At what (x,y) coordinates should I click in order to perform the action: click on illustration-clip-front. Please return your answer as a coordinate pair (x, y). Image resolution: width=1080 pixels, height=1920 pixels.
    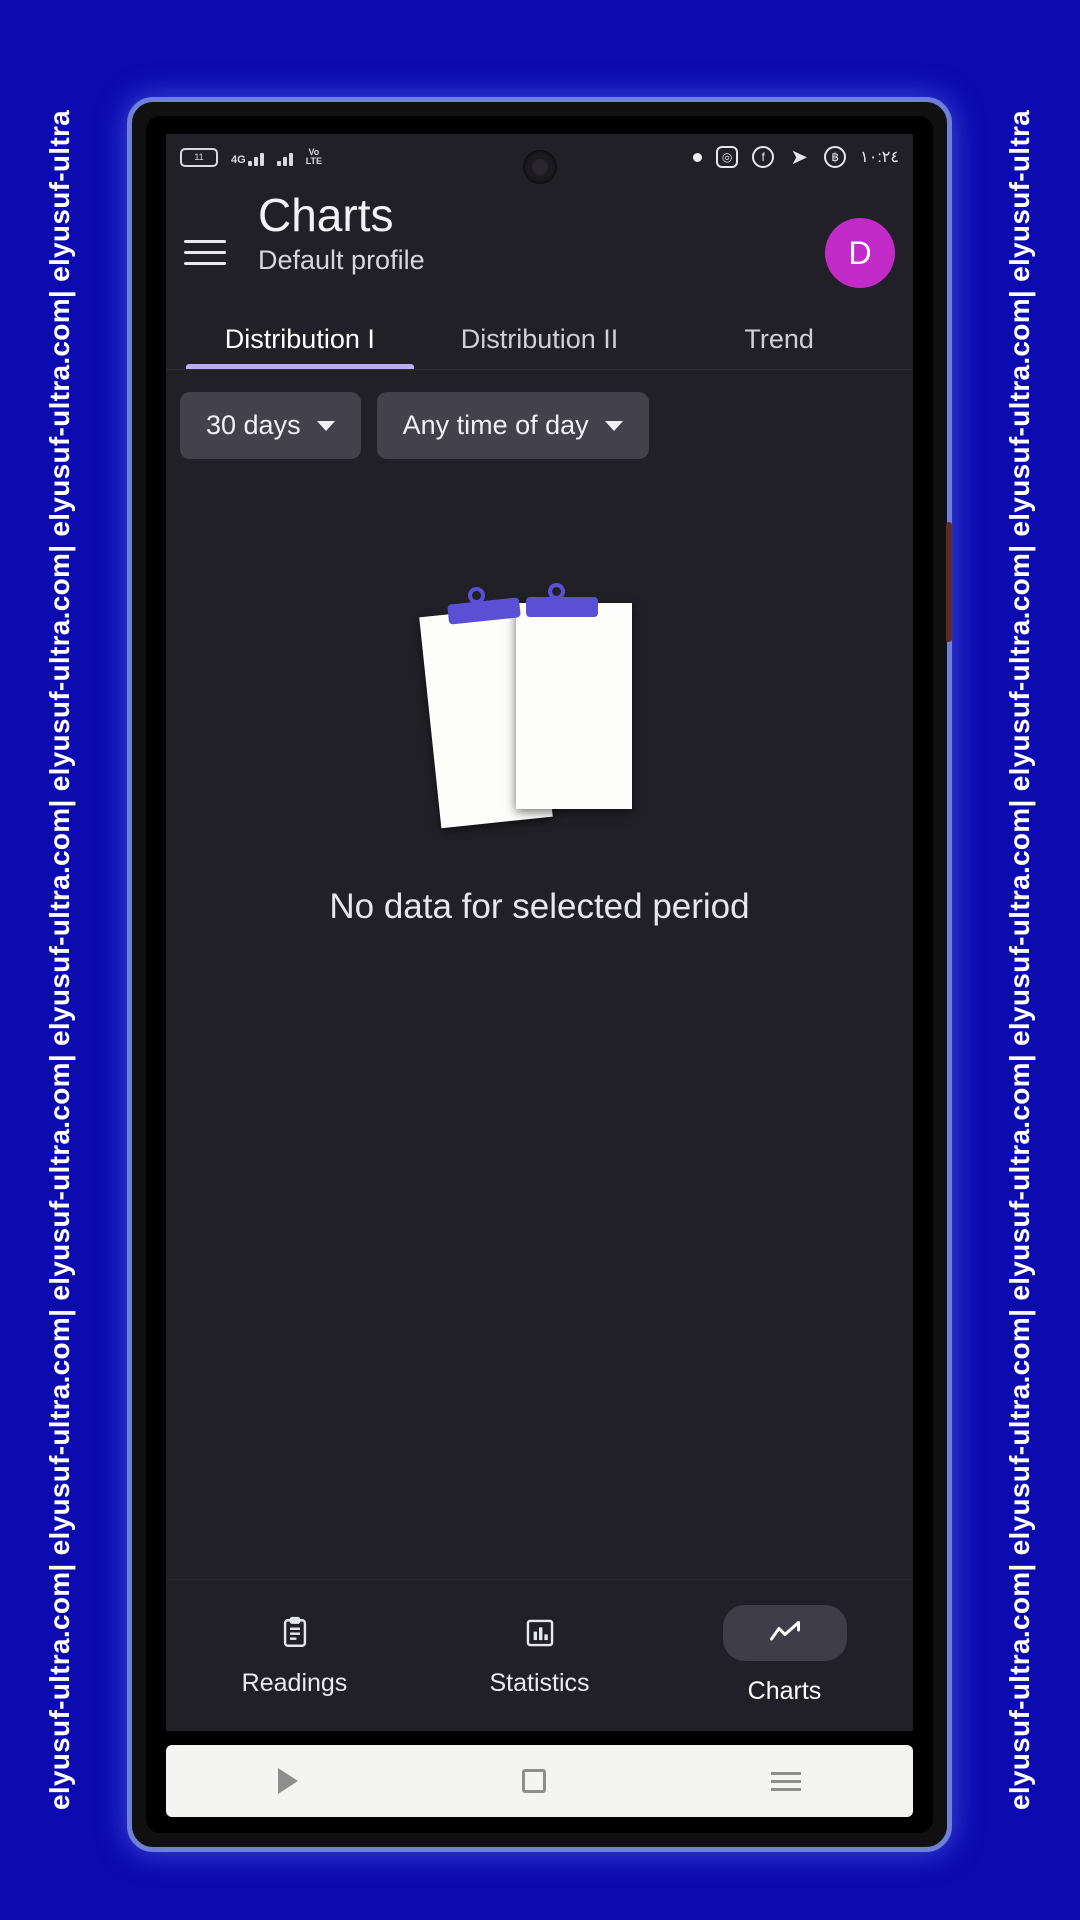
    Looking at the image, I should click on (561, 607).